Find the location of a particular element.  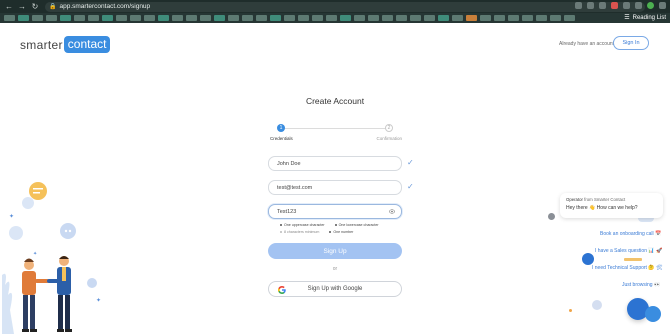

or-divider: or is located at coordinates (335, 269).